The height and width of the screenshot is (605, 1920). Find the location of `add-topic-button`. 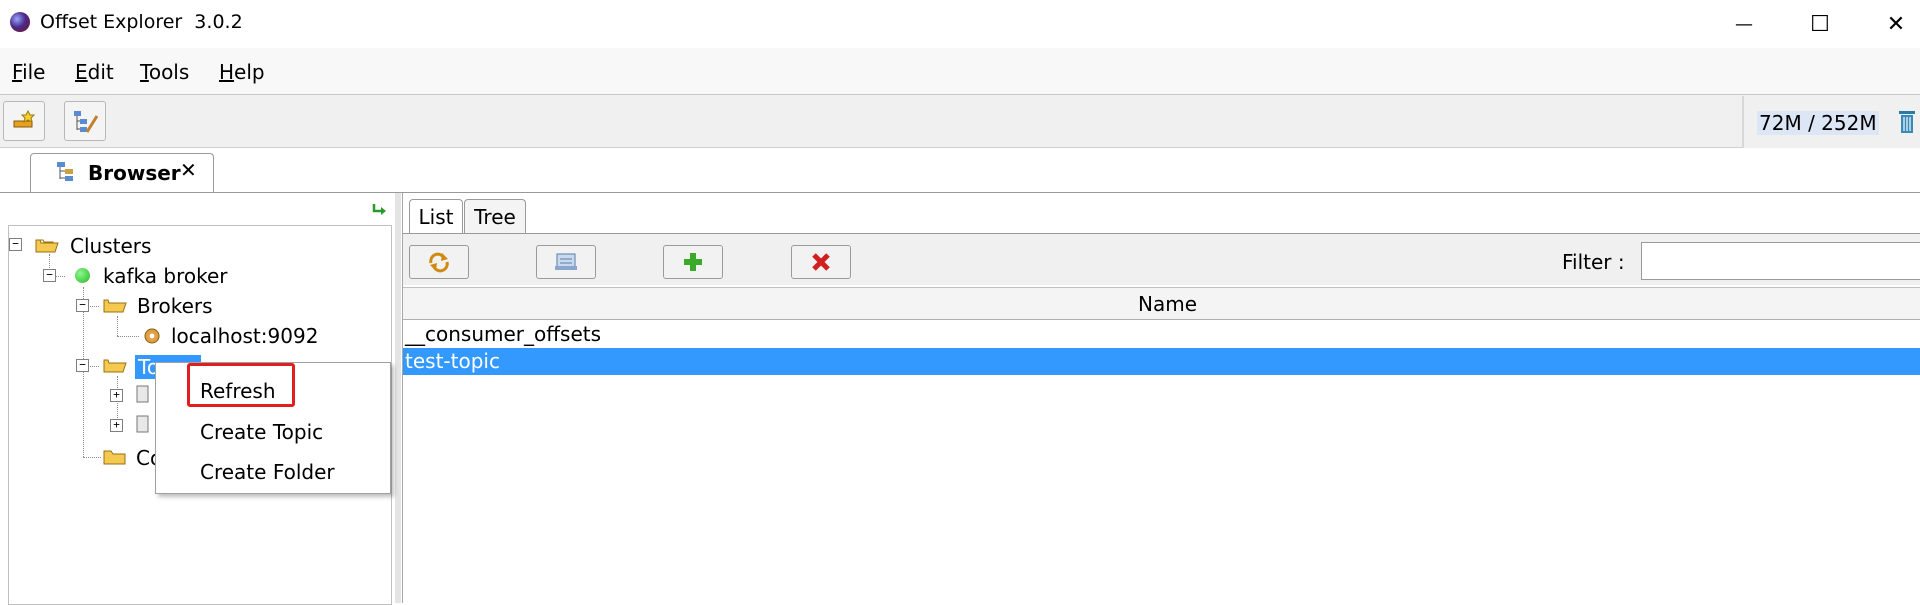

add-topic-button is located at coordinates (693, 262).